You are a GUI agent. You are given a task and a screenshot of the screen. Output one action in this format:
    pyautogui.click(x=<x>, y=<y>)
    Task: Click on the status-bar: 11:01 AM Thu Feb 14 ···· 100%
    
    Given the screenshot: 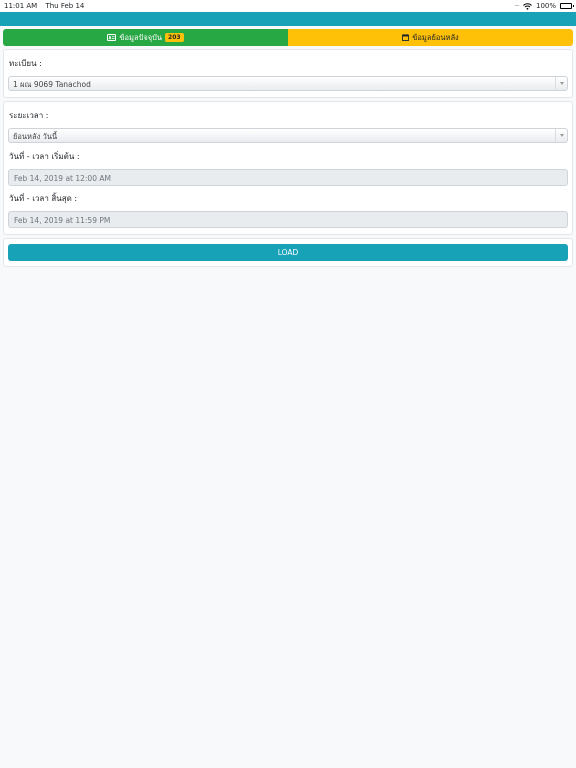 What is the action you would take?
    pyautogui.click(x=288, y=6)
    